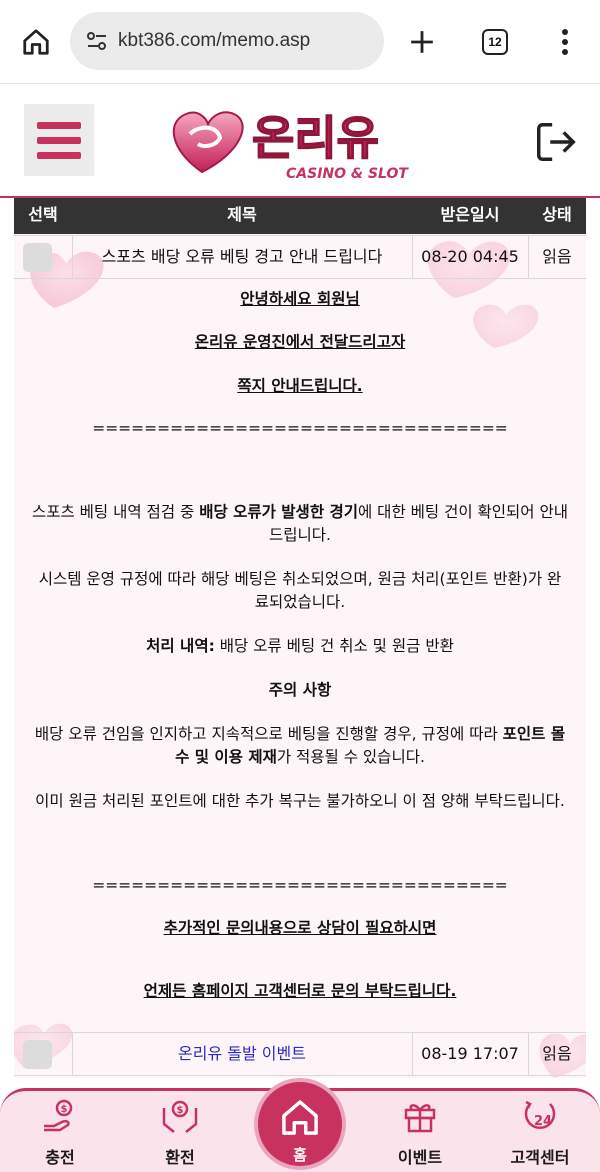 This screenshot has height=1172, width=600. I want to click on table-header: 선택 제목 받은일시 상태, so click(300, 216).